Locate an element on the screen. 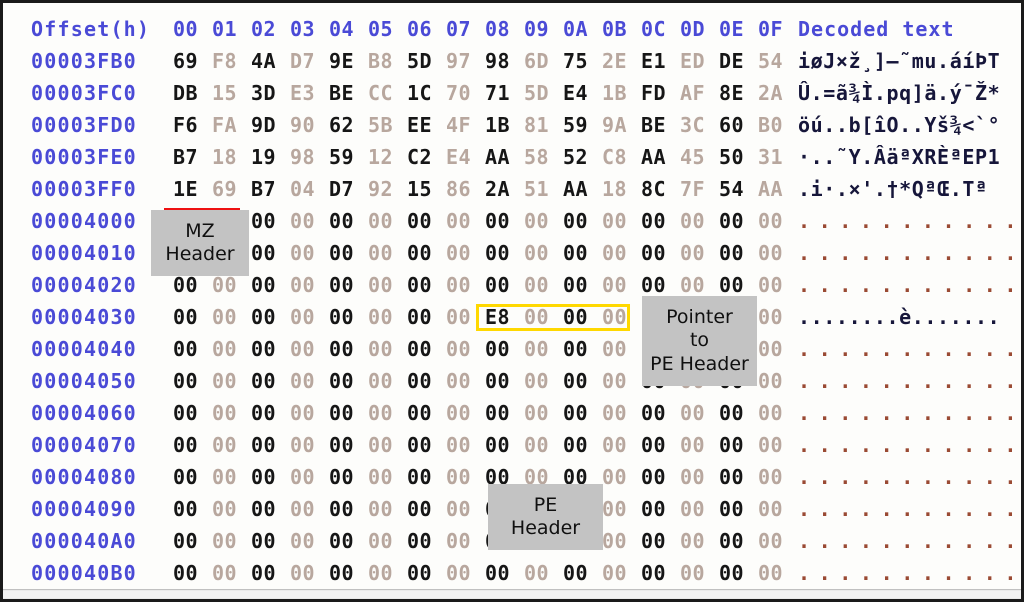  hex-byte: FD is located at coordinates (656, 93).